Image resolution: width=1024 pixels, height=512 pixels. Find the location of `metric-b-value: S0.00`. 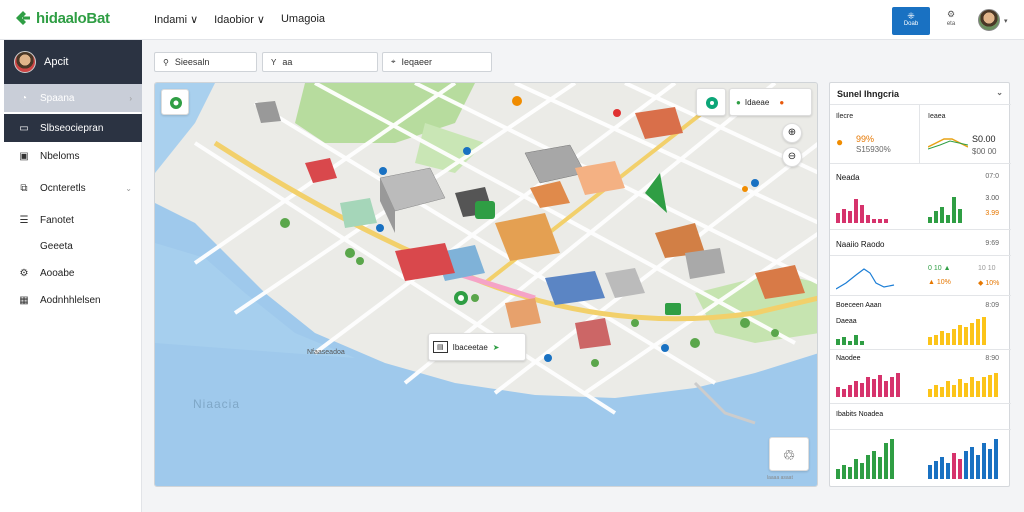

metric-b-value: S0.00 is located at coordinates (984, 139).